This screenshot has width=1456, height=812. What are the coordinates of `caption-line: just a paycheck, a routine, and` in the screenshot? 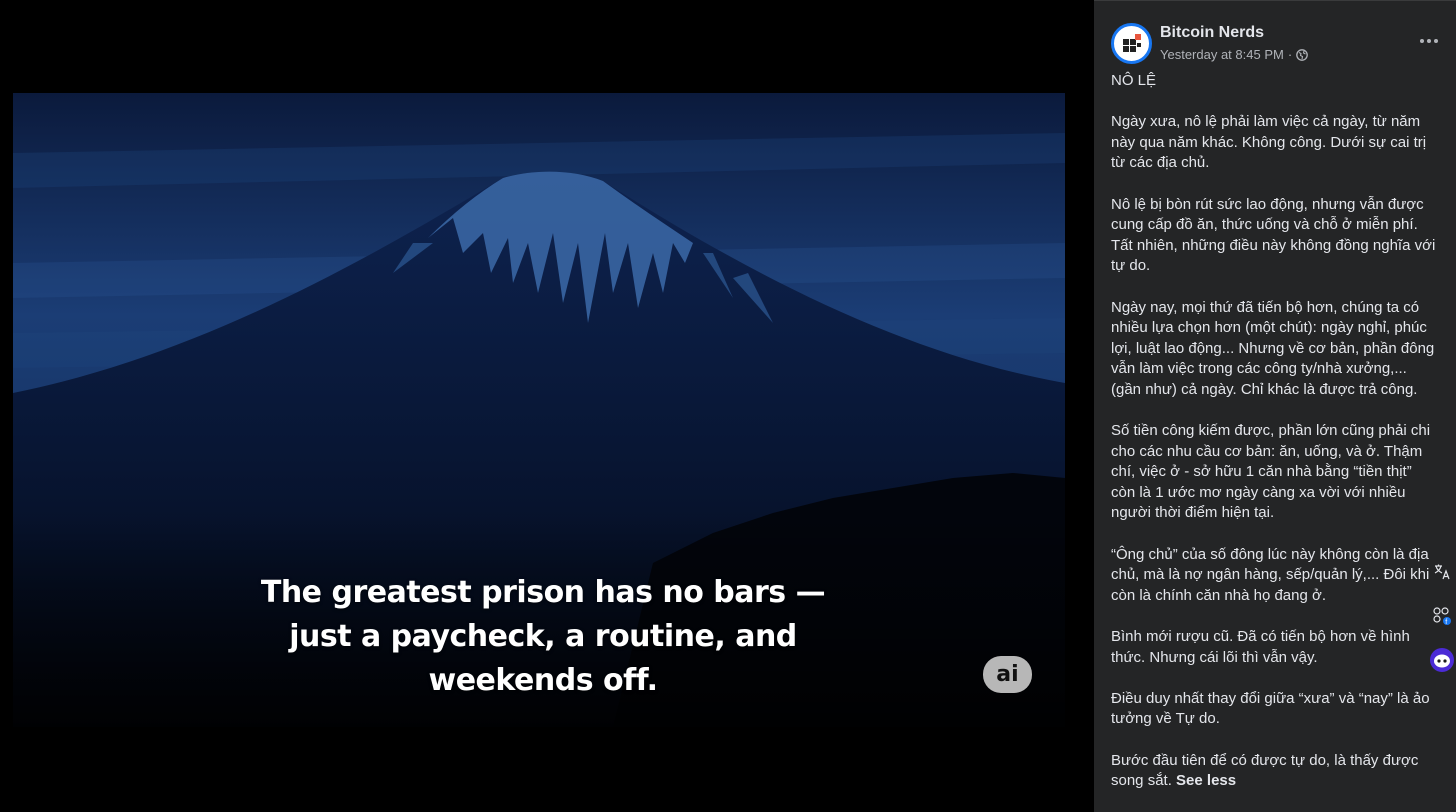 It's located at (543, 636).